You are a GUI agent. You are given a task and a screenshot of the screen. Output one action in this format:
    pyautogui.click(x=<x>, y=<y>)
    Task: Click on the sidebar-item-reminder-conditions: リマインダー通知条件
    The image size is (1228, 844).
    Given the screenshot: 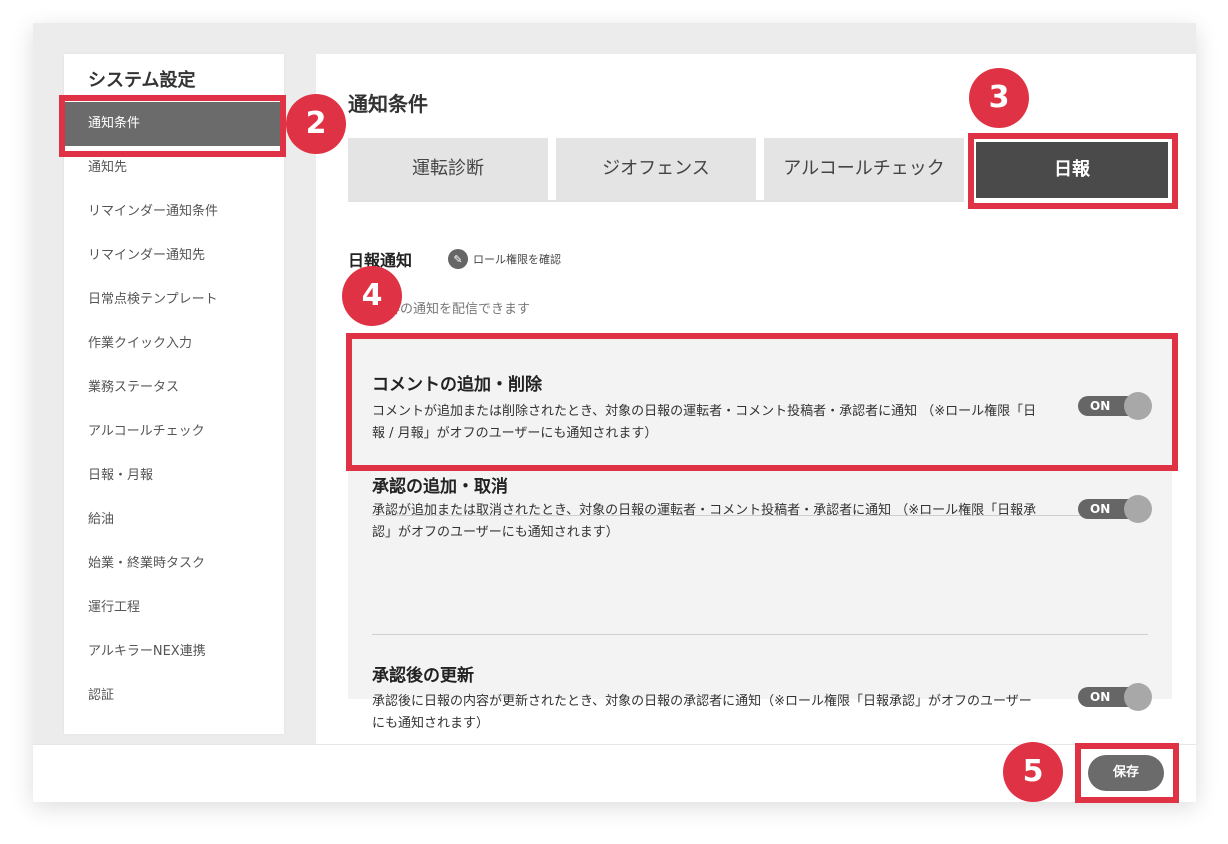 What is the action you would take?
    pyautogui.click(x=174, y=212)
    